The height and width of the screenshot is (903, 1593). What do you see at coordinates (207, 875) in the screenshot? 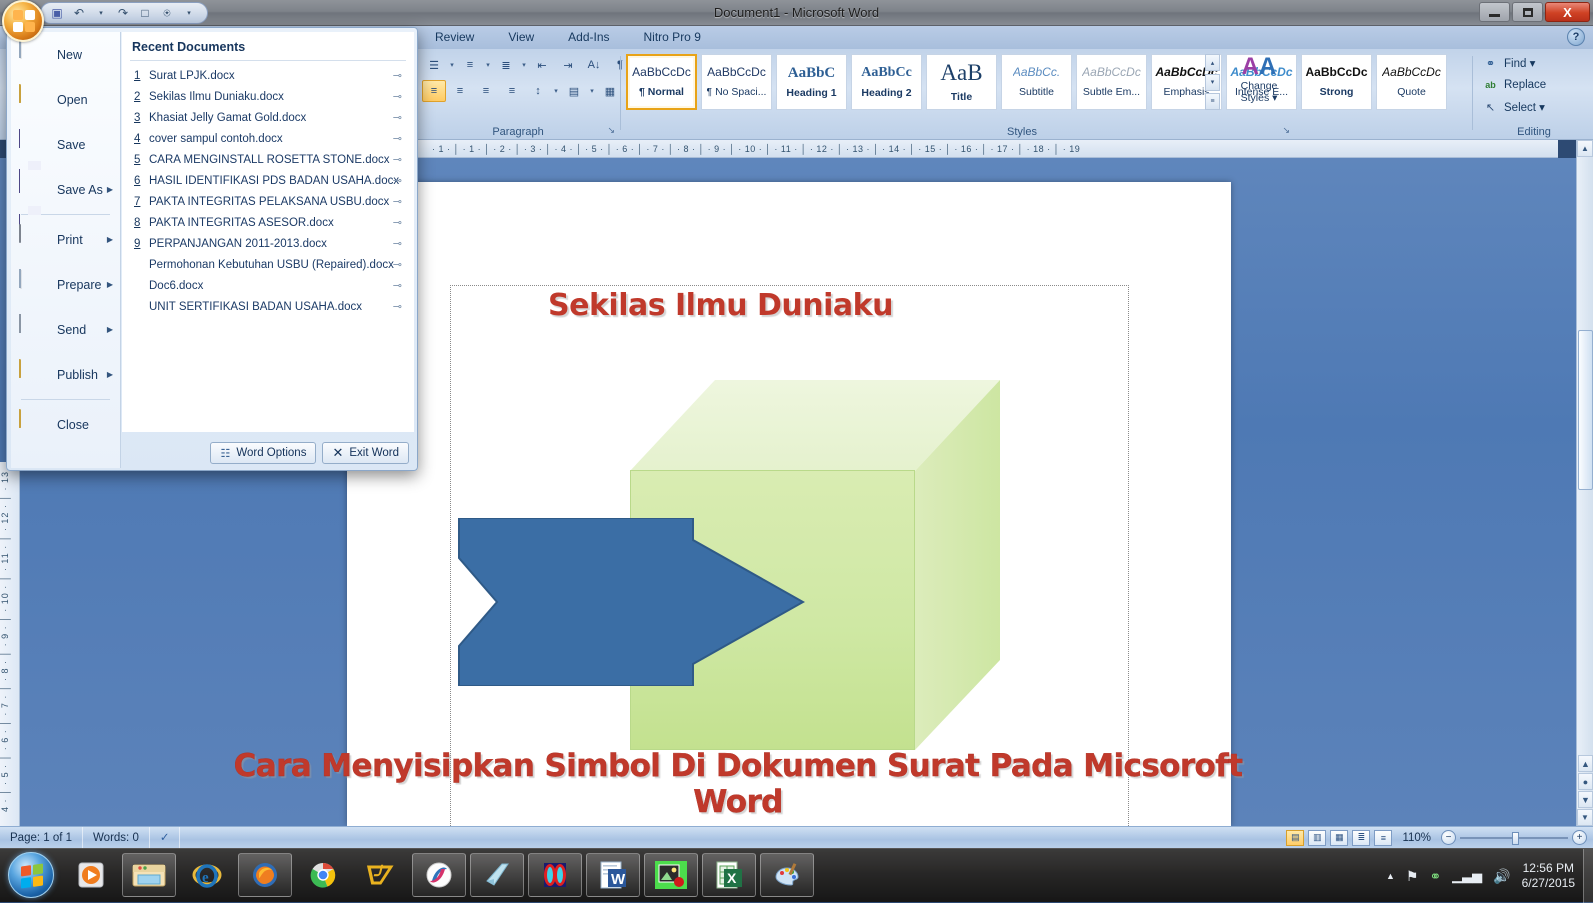
I see `taskbar-internet-explorer: e` at bounding box center [207, 875].